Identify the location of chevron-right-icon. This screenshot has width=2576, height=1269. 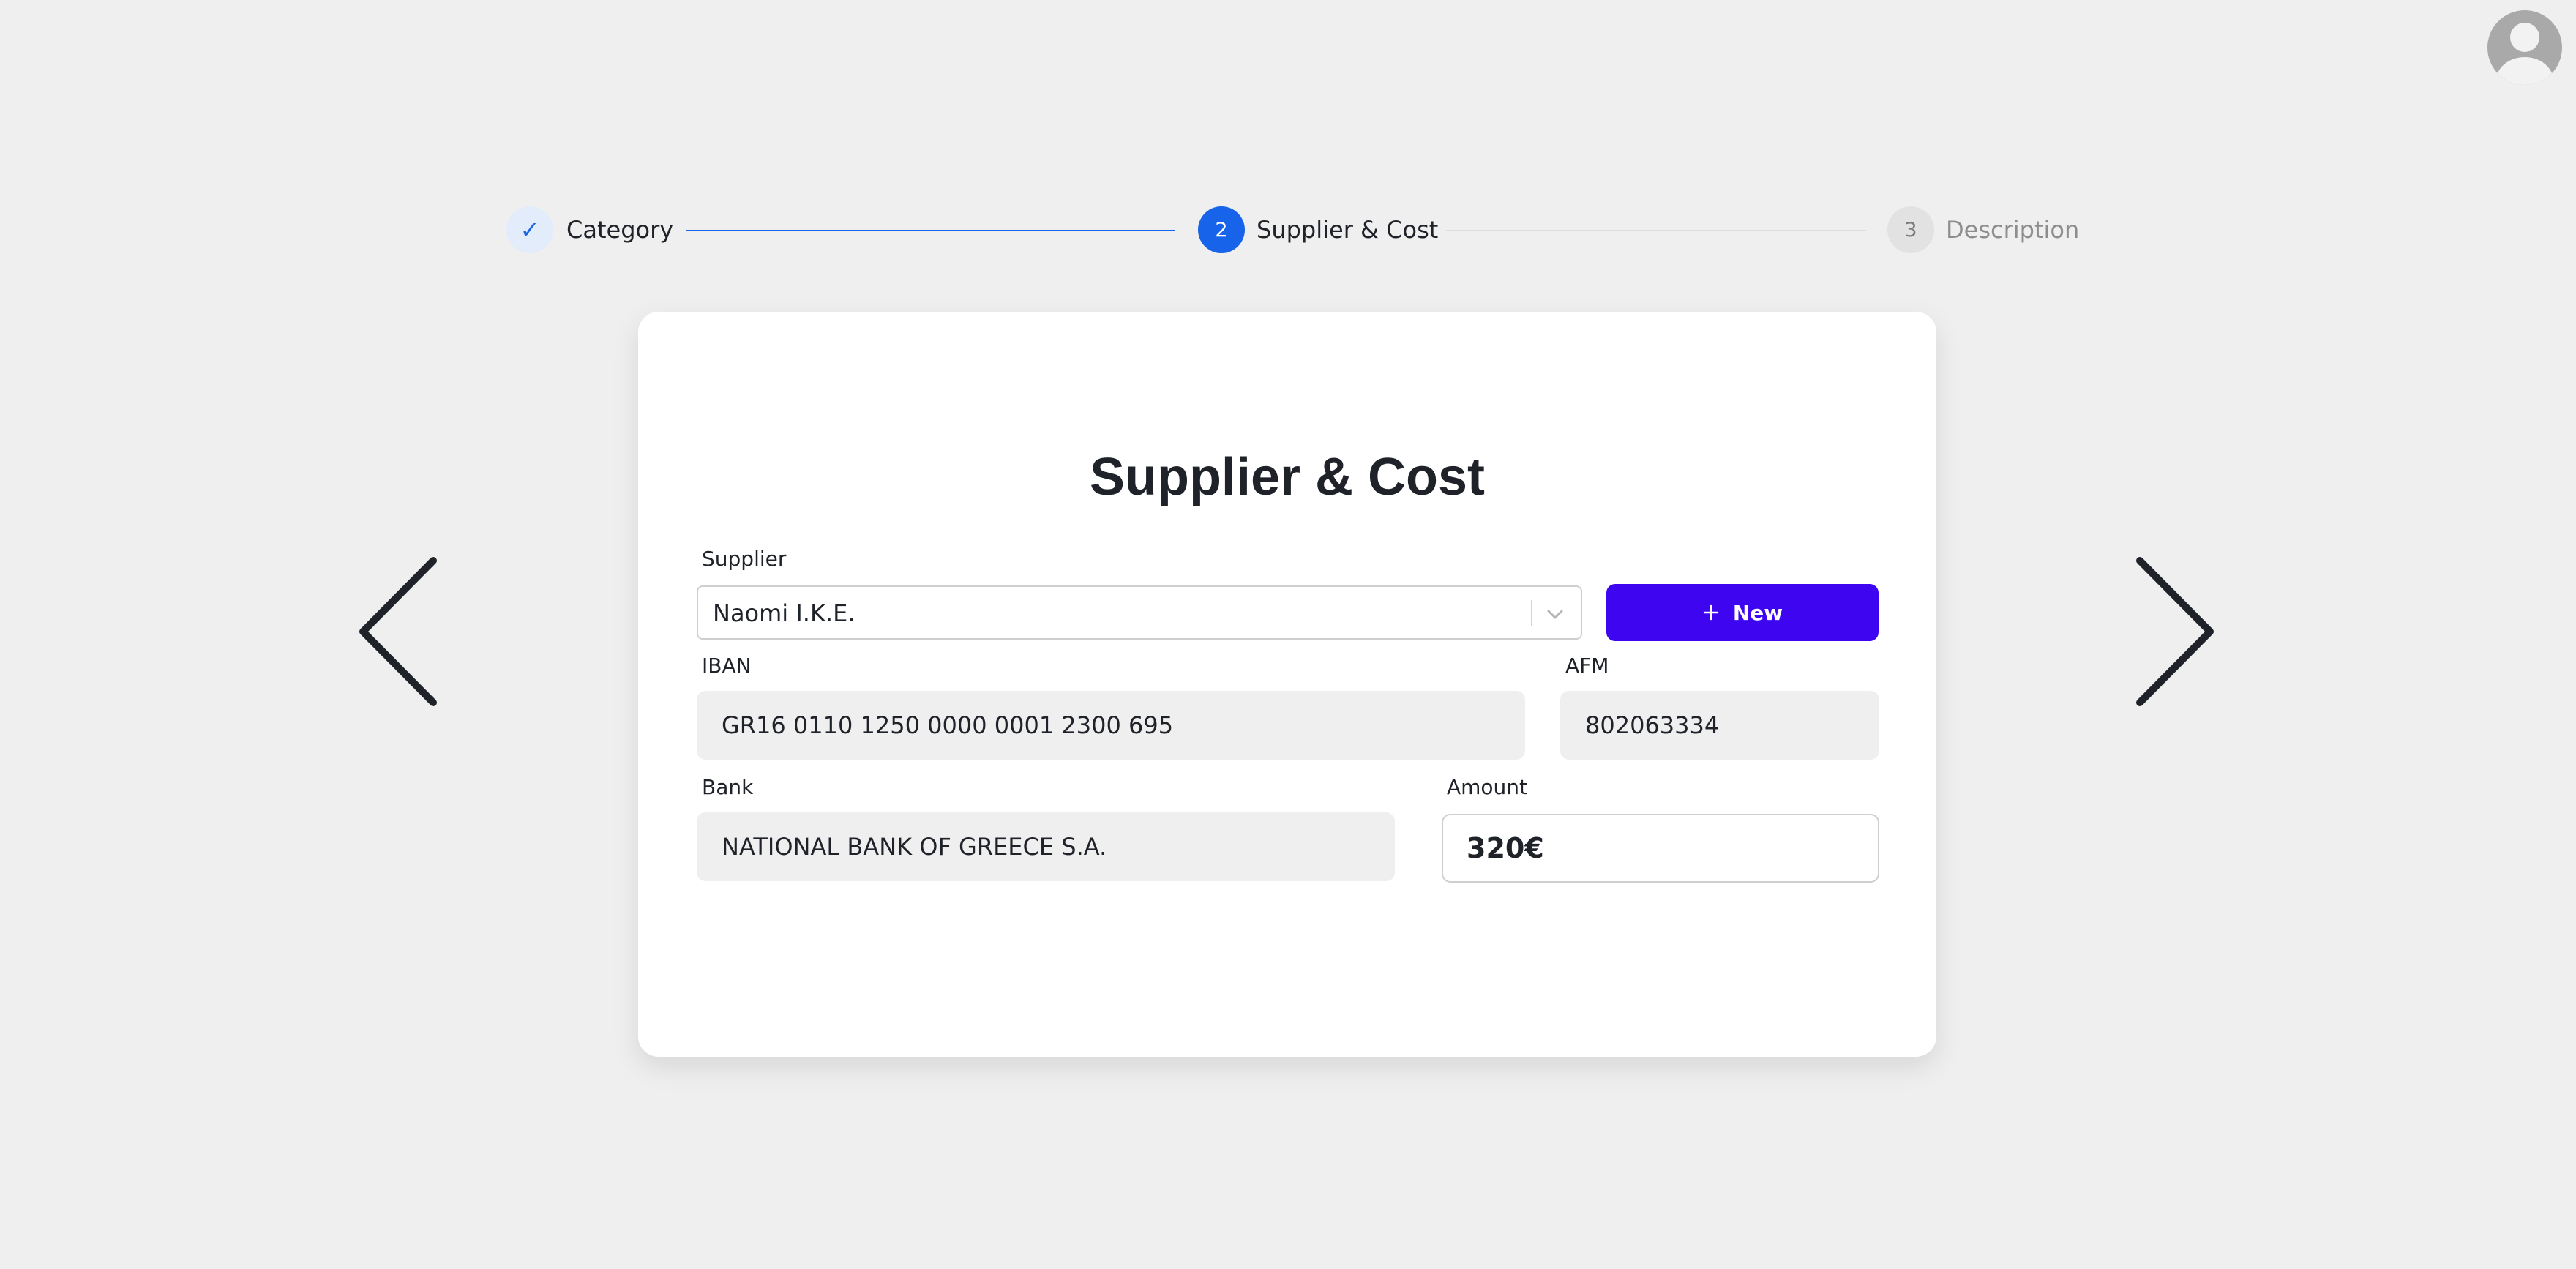
(2175, 631).